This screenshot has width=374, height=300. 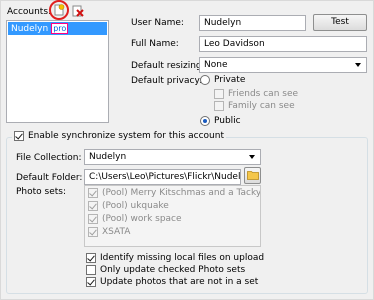 What do you see at coordinates (135, 206) in the screenshot?
I see `photo-set-label: (Pool) ukquake` at bounding box center [135, 206].